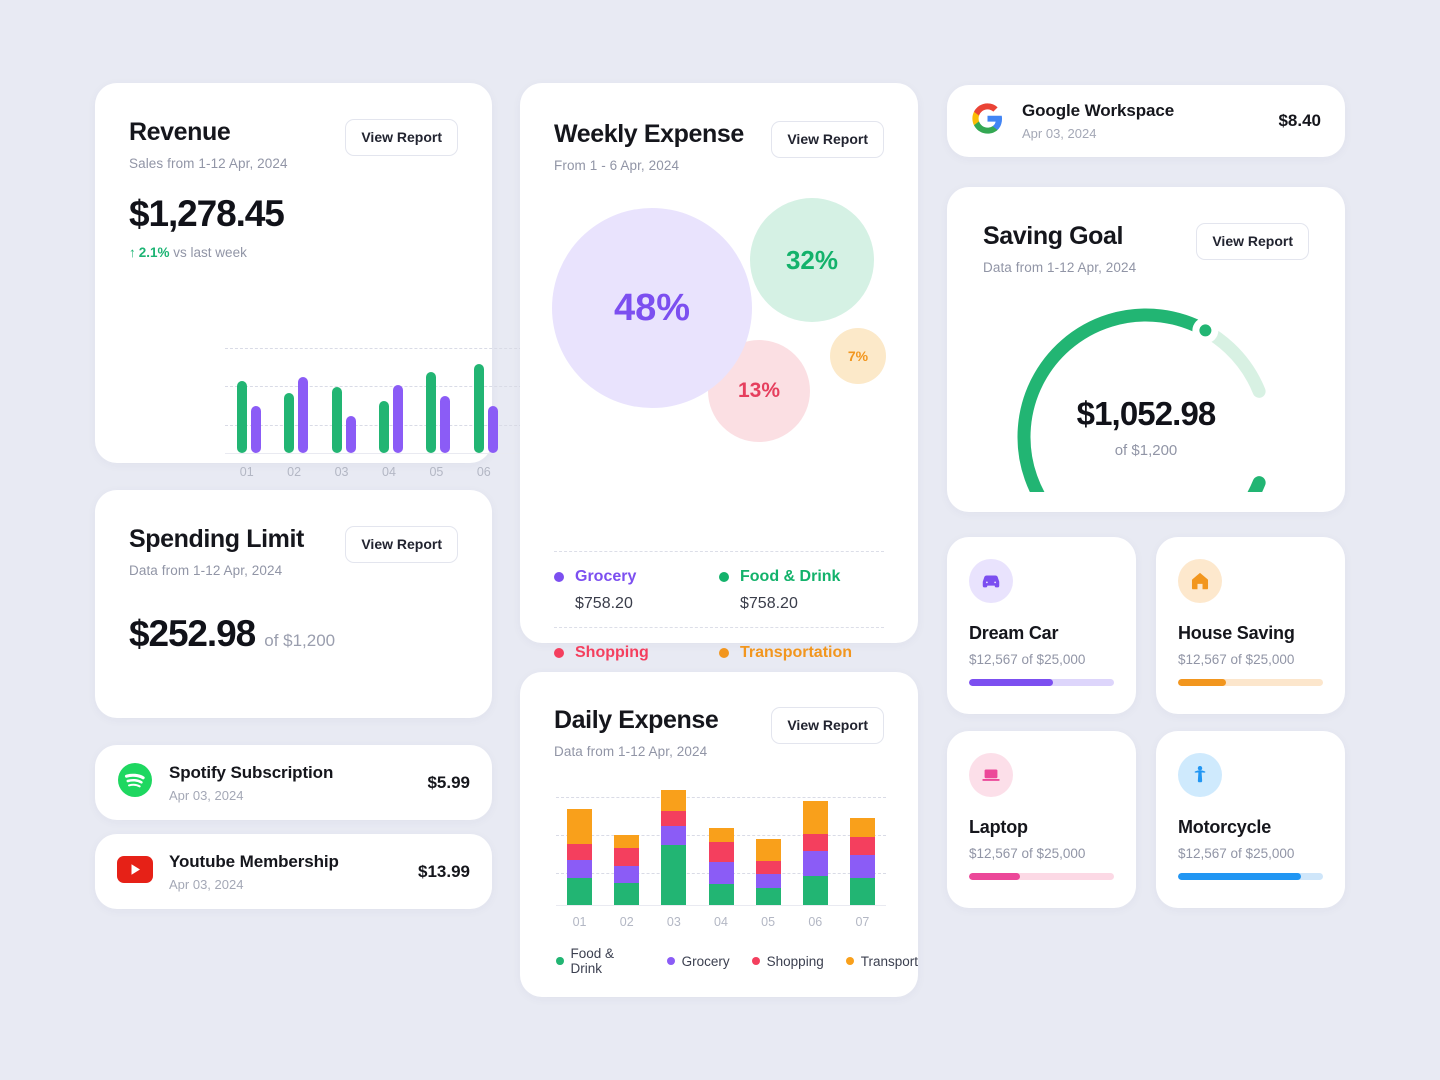  I want to click on revenue-view-report-button: View Report, so click(401, 137).